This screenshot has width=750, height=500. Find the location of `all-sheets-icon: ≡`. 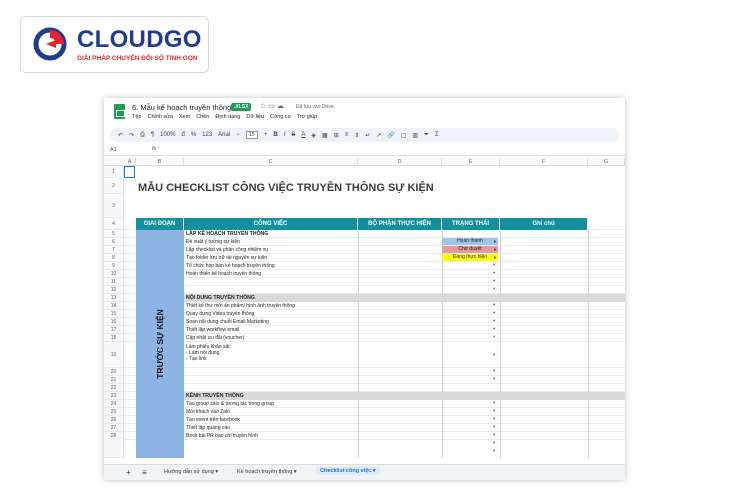

all-sheets-icon: ≡ is located at coordinates (144, 472).